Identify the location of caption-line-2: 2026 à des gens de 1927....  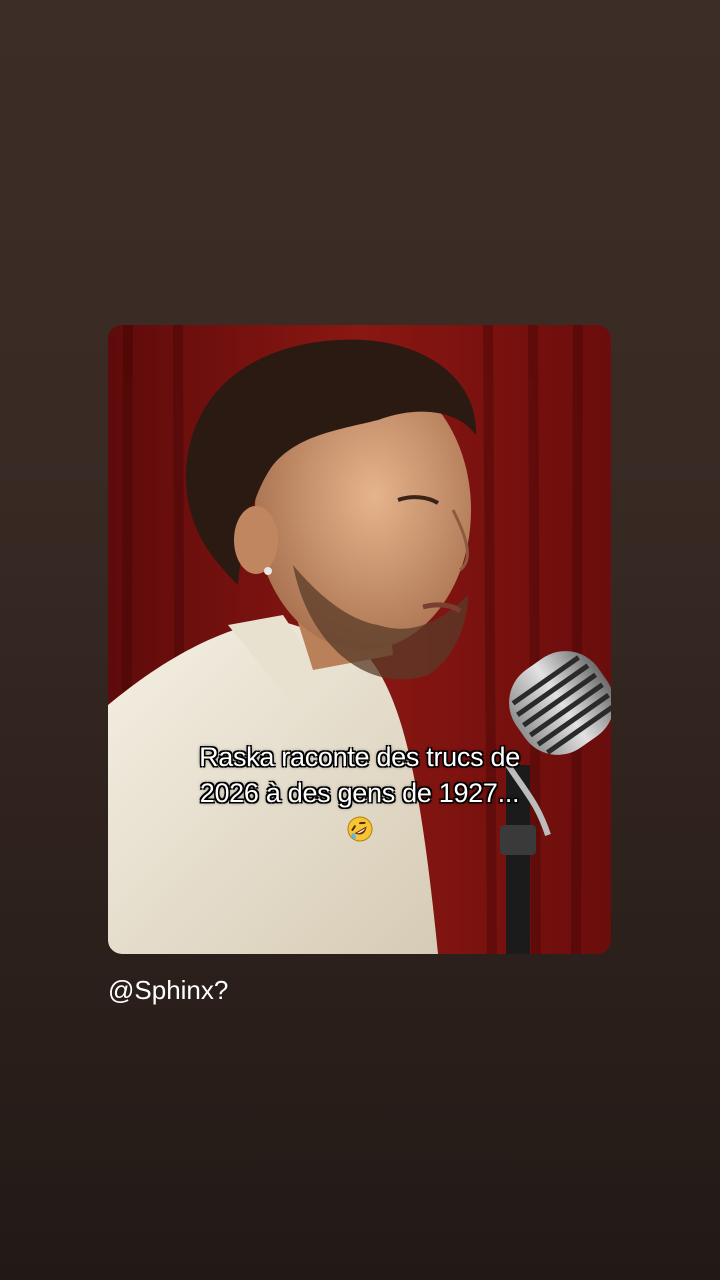
(359, 793).